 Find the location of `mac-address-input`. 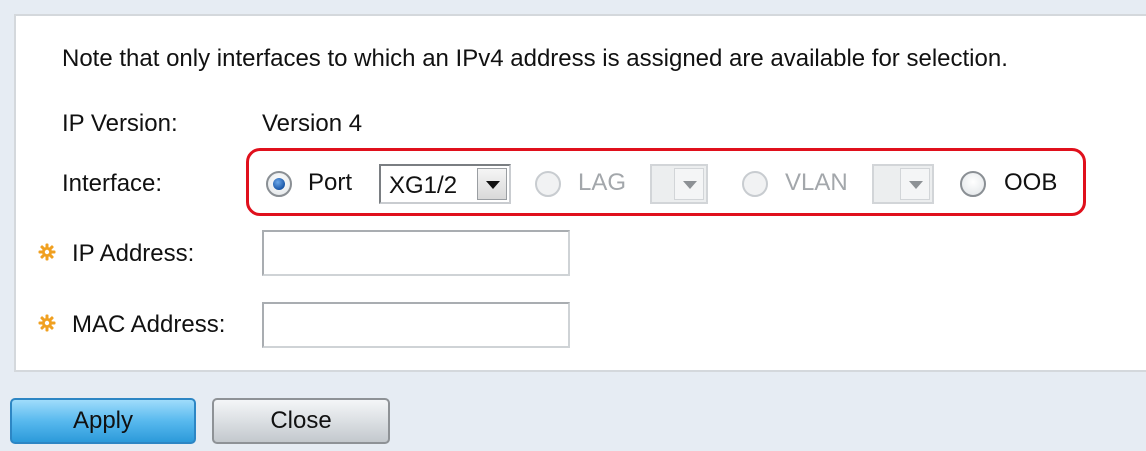

mac-address-input is located at coordinates (416, 325).